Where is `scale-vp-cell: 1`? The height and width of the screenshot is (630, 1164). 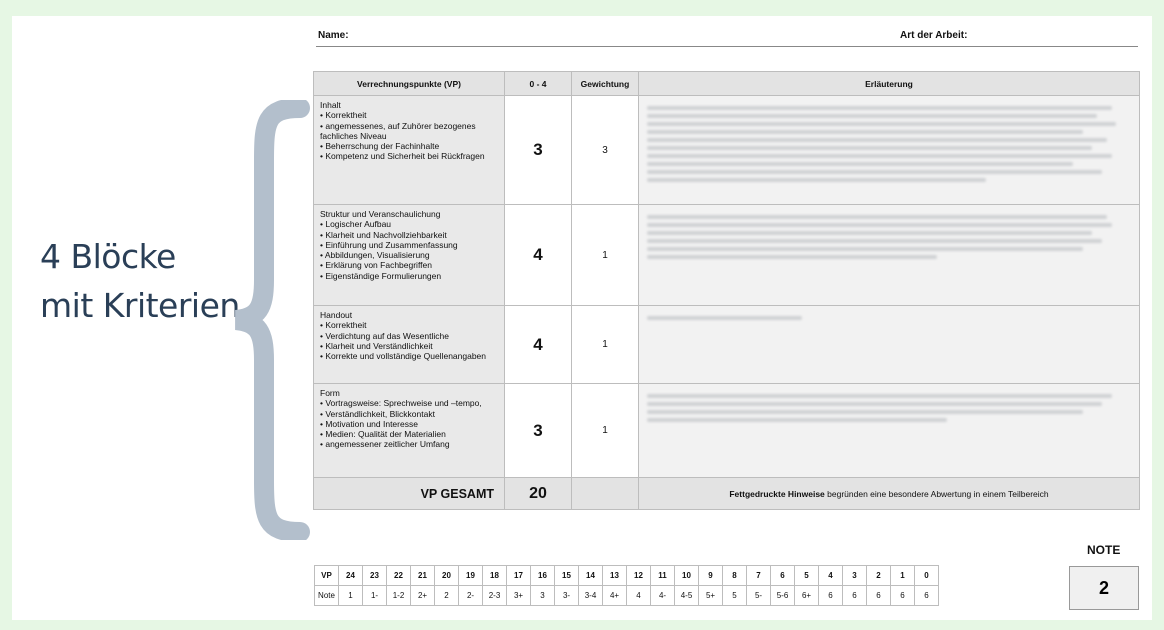
scale-vp-cell: 1 is located at coordinates (902, 575).